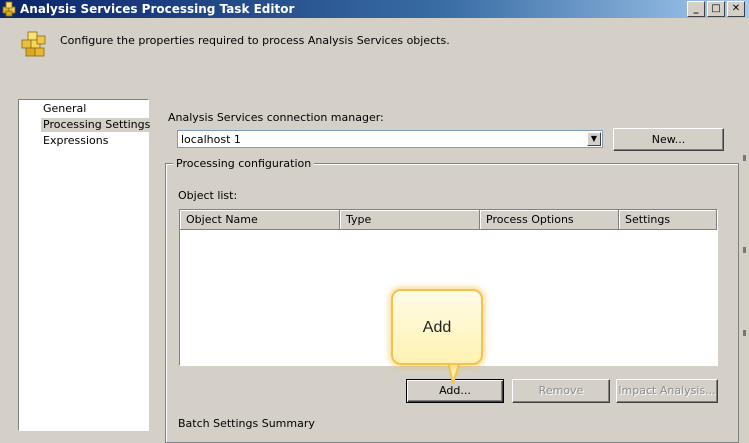 This screenshot has height=443, width=749. Describe the element at coordinates (97, 125) in the screenshot. I see `nav-item-processing-settings: Processing Settings` at that location.